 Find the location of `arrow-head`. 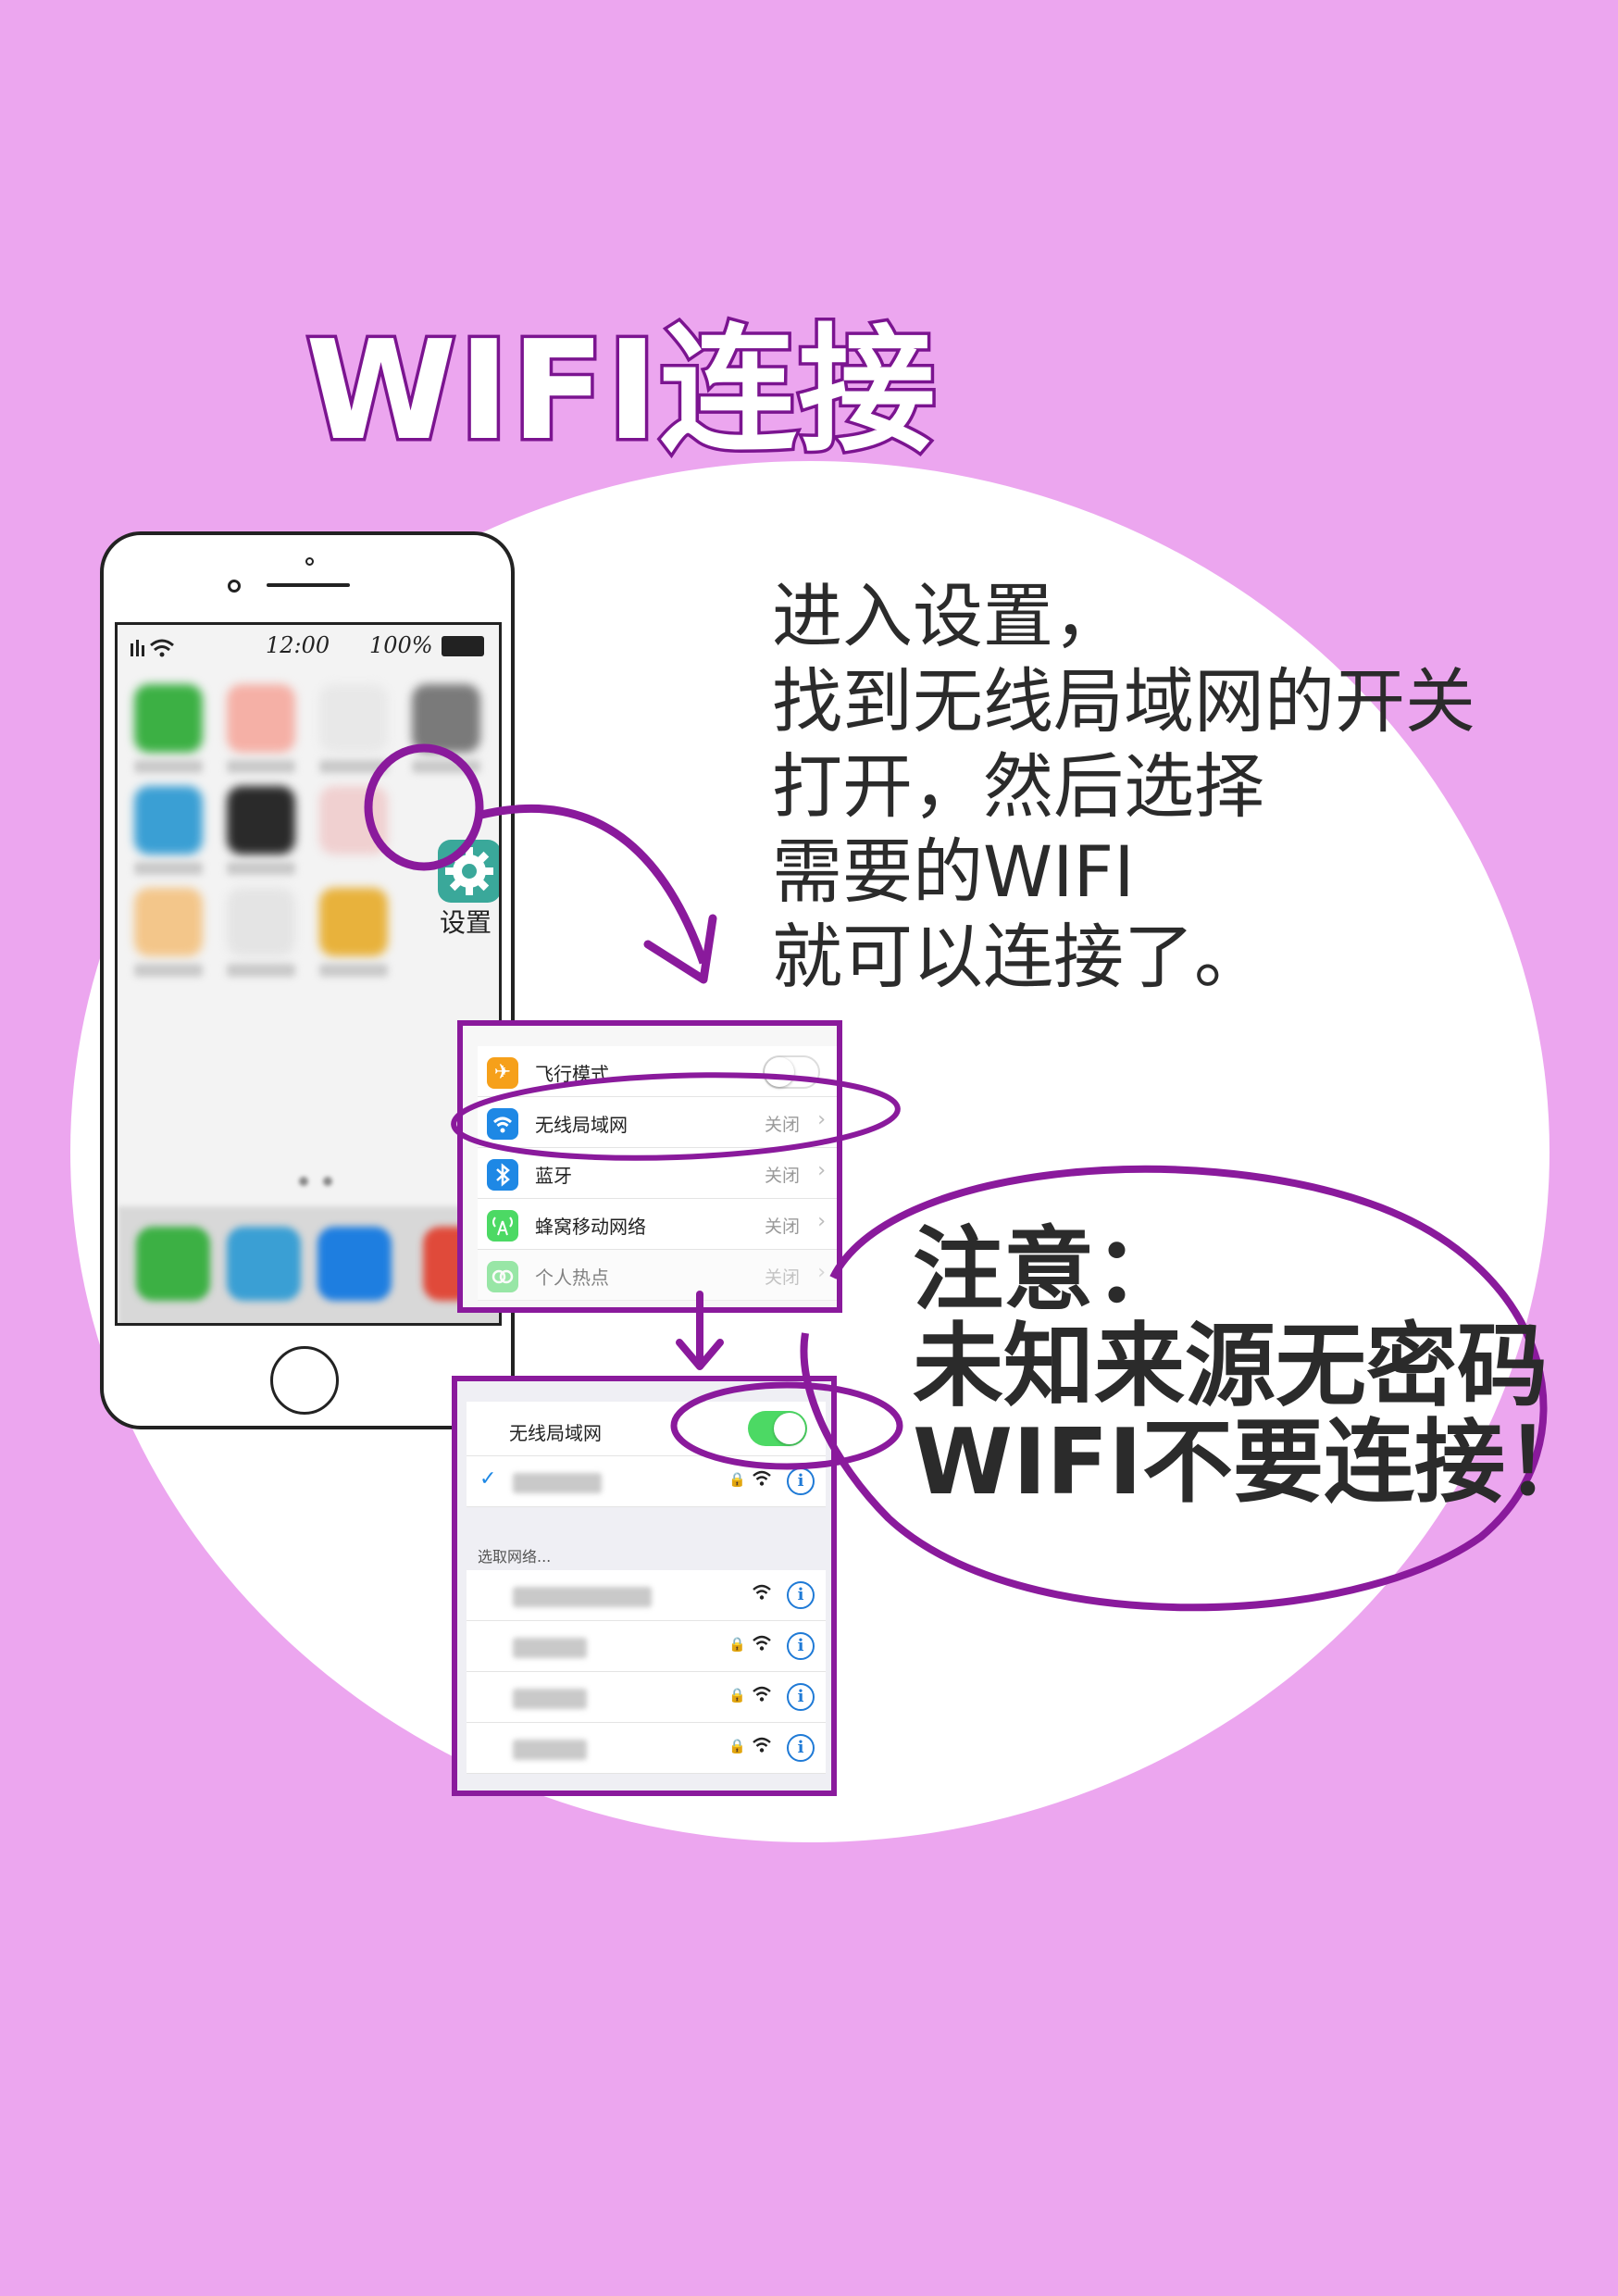

arrow-head is located at coordinates (680, 949).